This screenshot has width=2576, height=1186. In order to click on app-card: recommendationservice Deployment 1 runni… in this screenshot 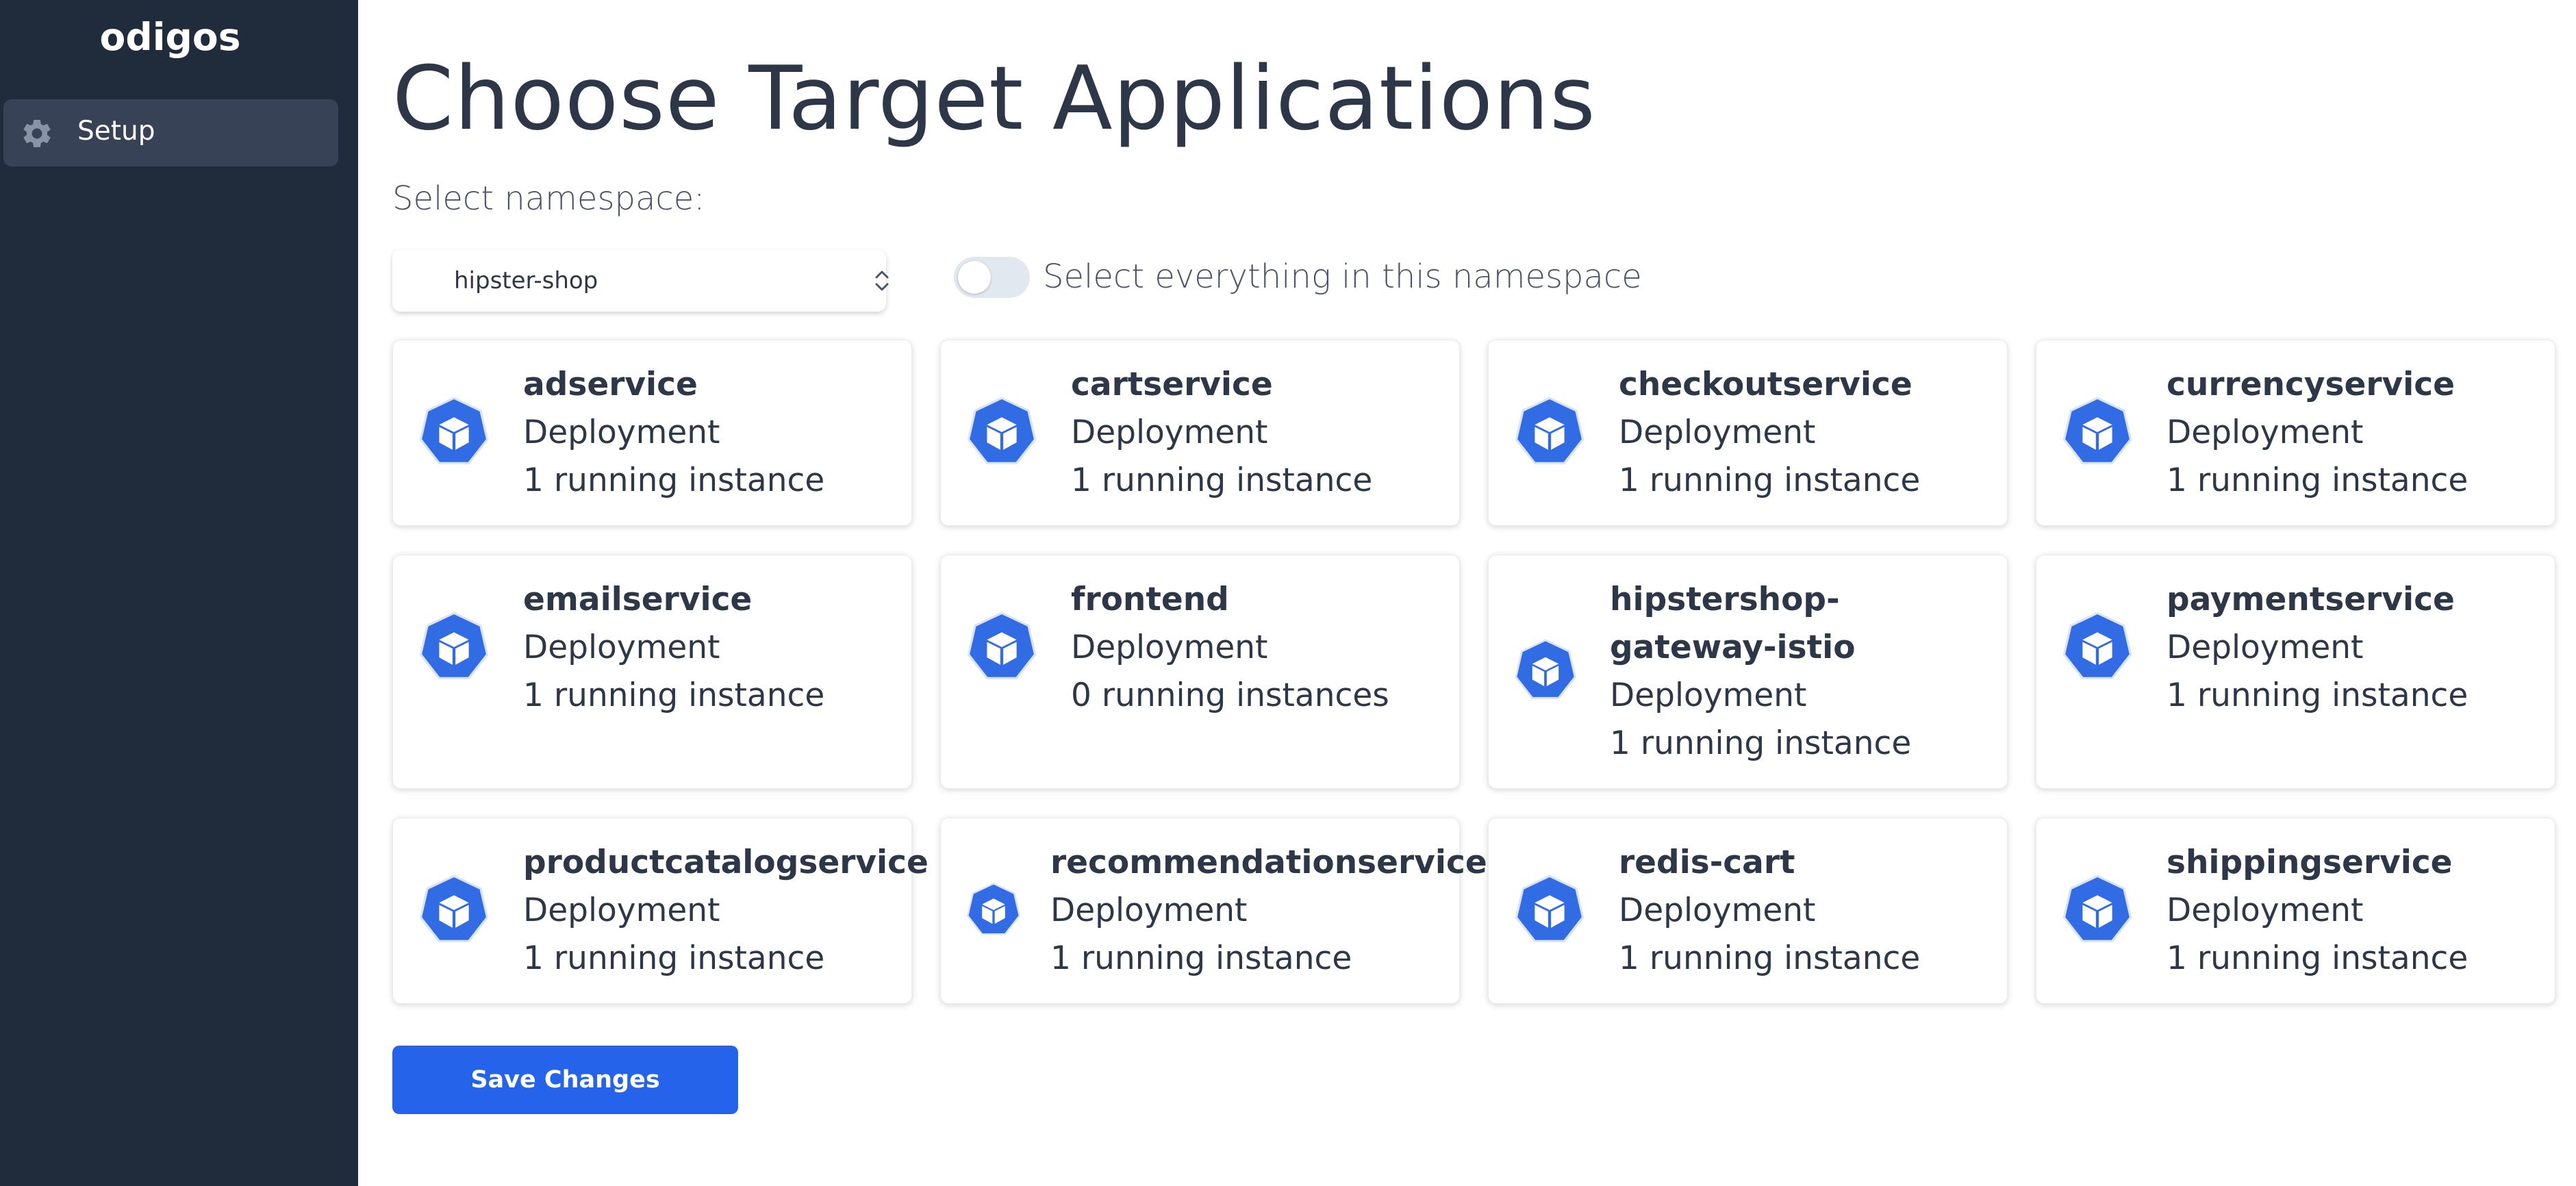, I will do `click(1213, 911)`.